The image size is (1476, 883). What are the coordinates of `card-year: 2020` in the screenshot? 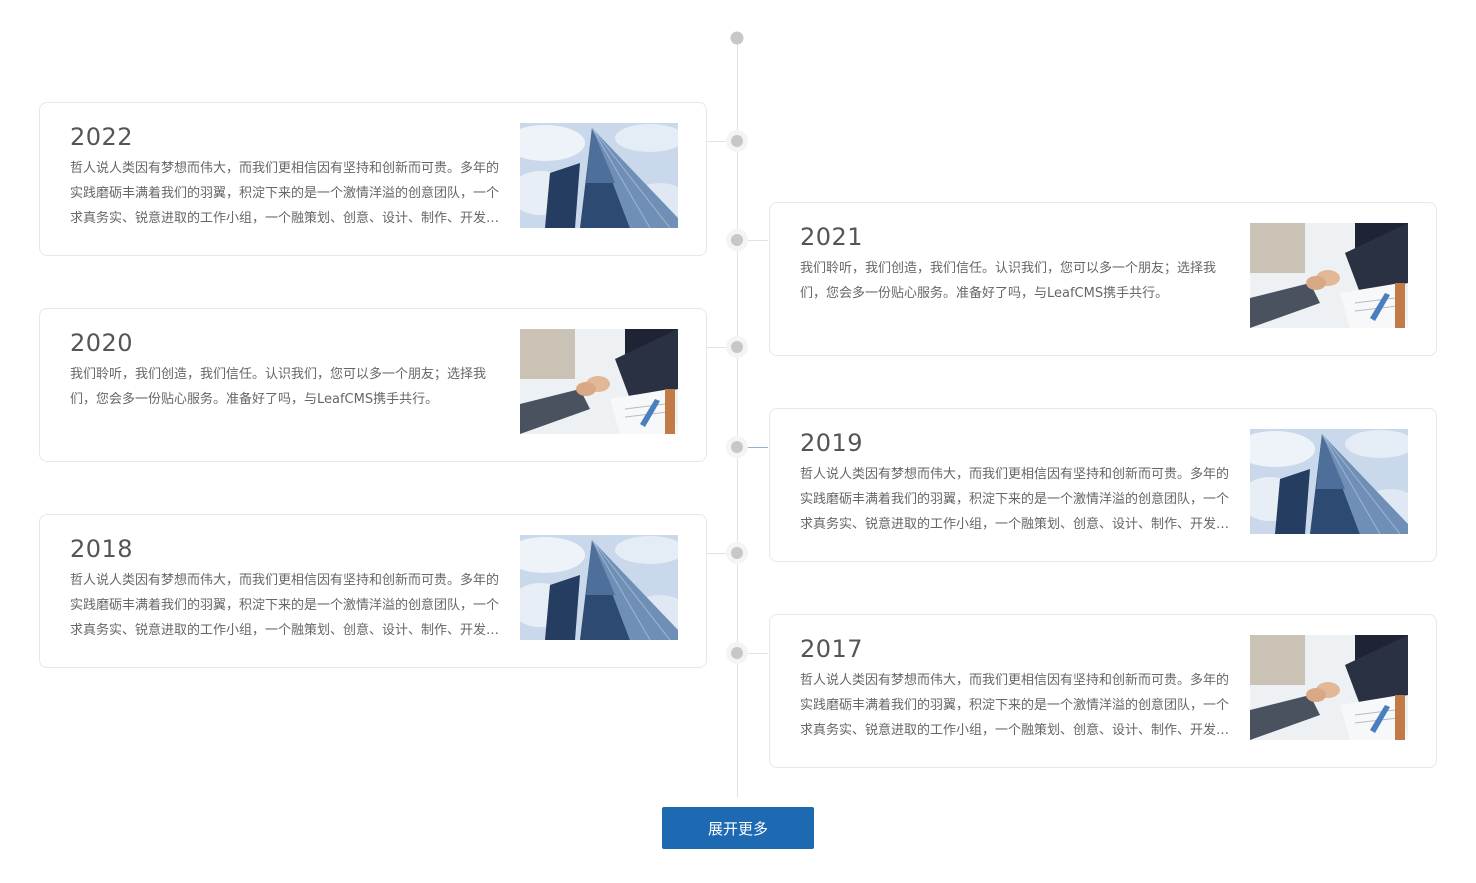 It's located at (102, 343).